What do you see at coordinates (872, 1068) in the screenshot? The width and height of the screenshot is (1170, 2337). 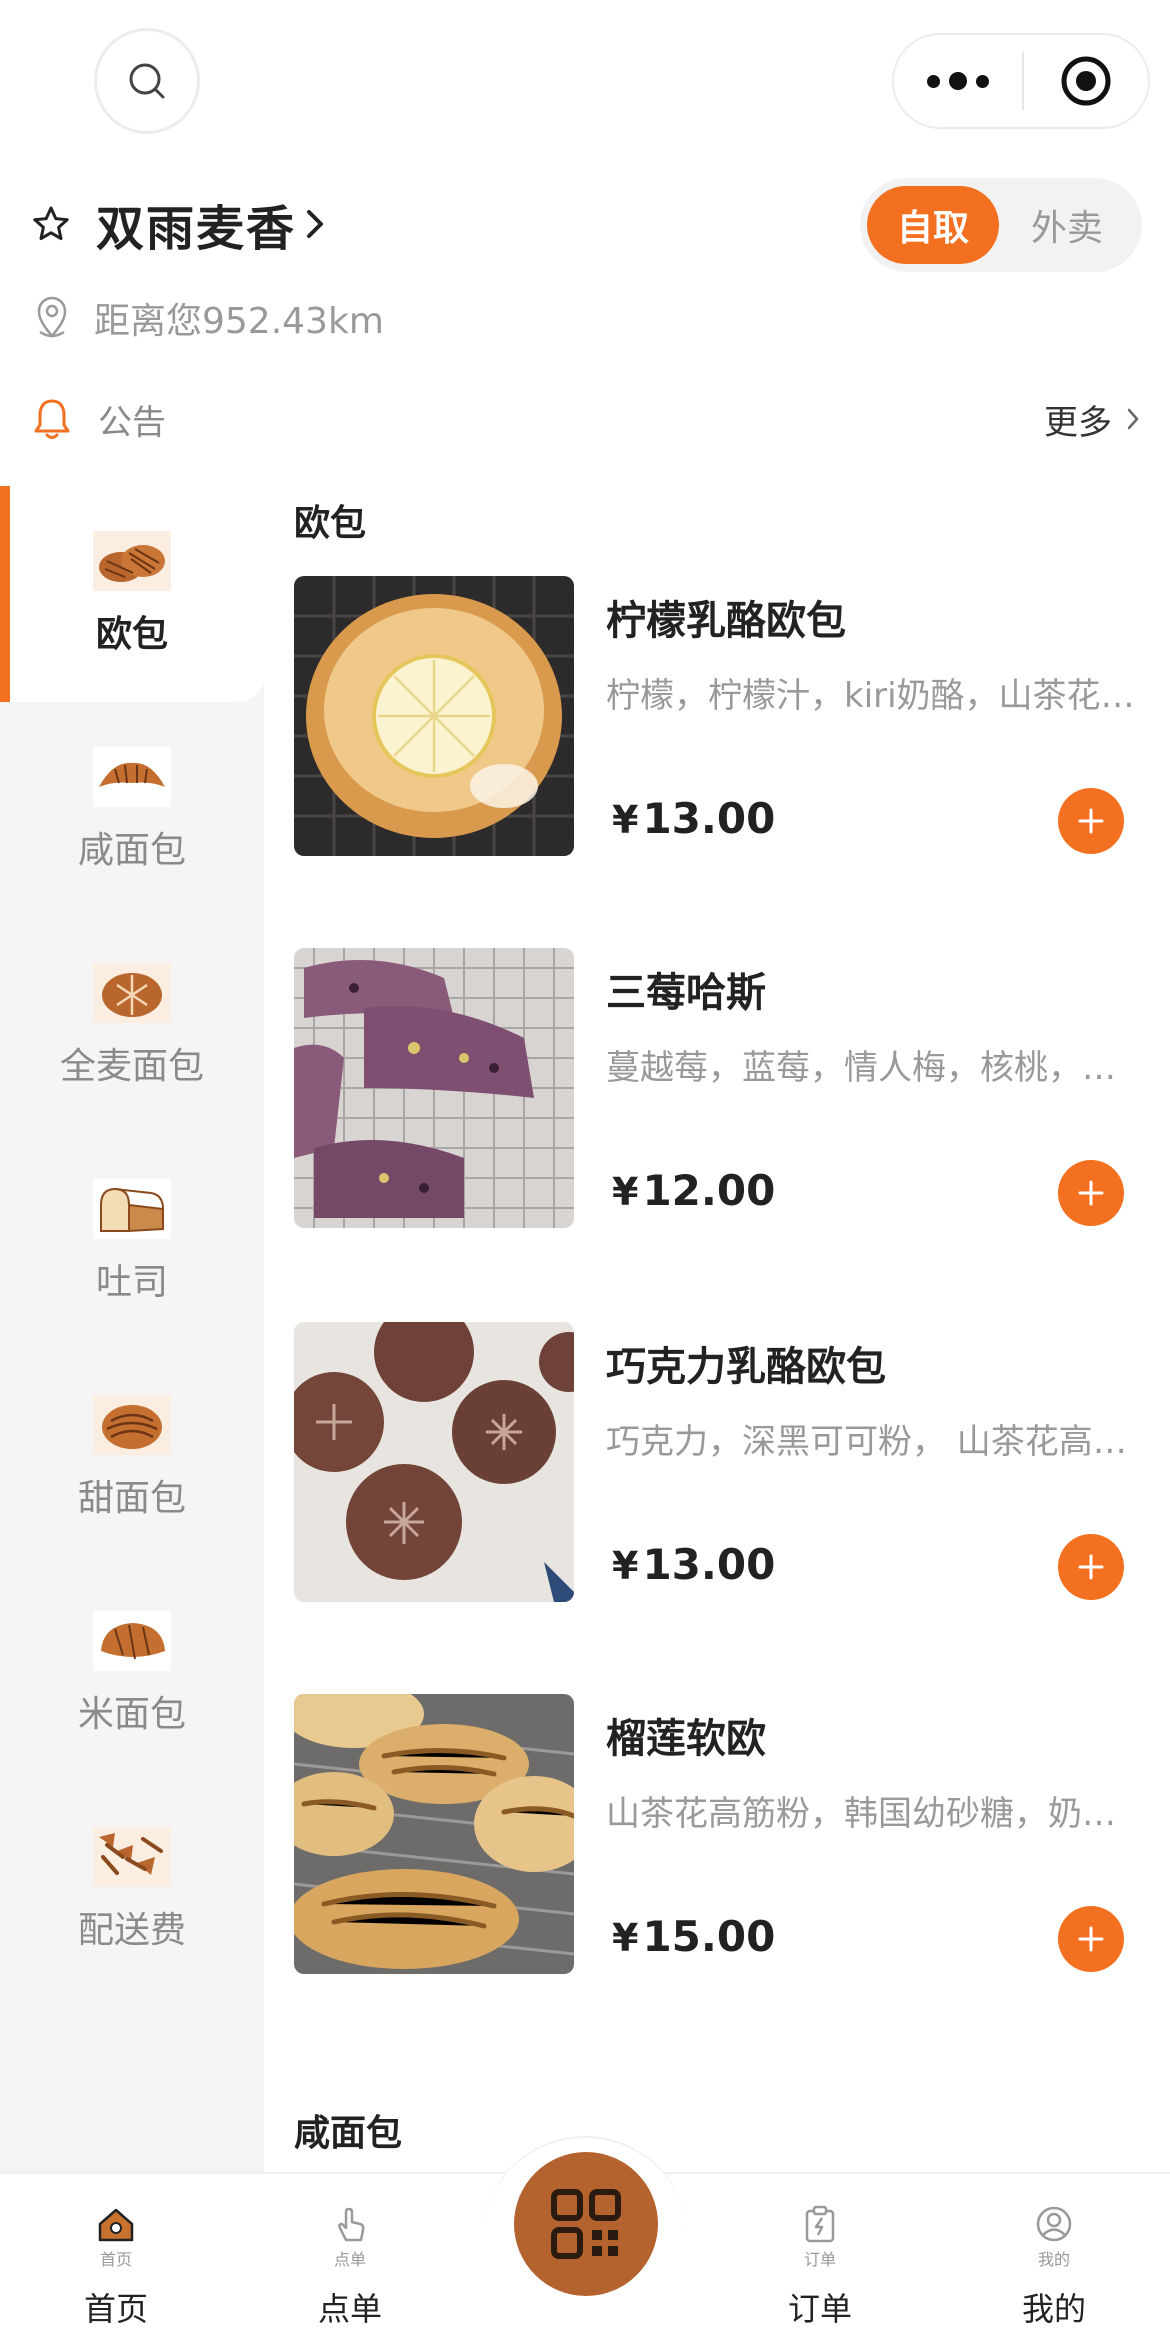 I see `product-description: 蔓越莓，蓝莓，情人梅，核桃，全麦粉` at bounding box center [872, 1068].